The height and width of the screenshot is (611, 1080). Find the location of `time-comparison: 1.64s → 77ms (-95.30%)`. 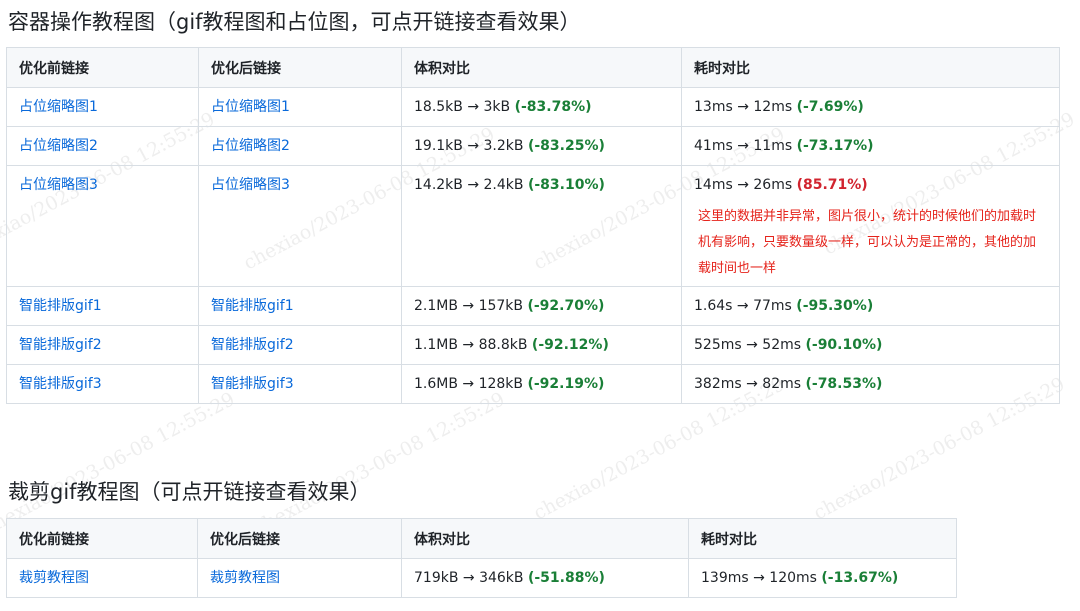

time-comparison: 1.64s → 77ms (-95.30%) is located at coordinates (870, 306).